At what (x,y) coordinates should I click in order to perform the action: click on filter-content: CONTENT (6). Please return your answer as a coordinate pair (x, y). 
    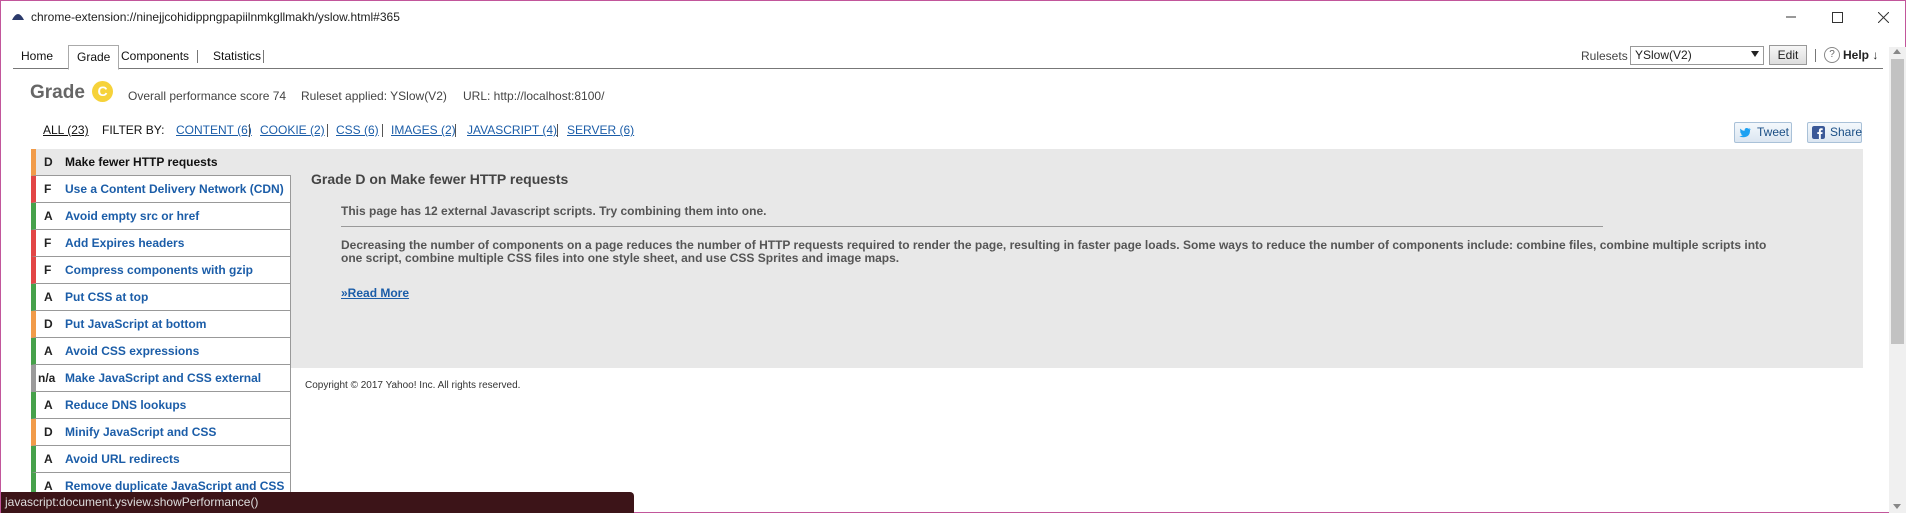
    Looking at the image, I should click on (214, 130).